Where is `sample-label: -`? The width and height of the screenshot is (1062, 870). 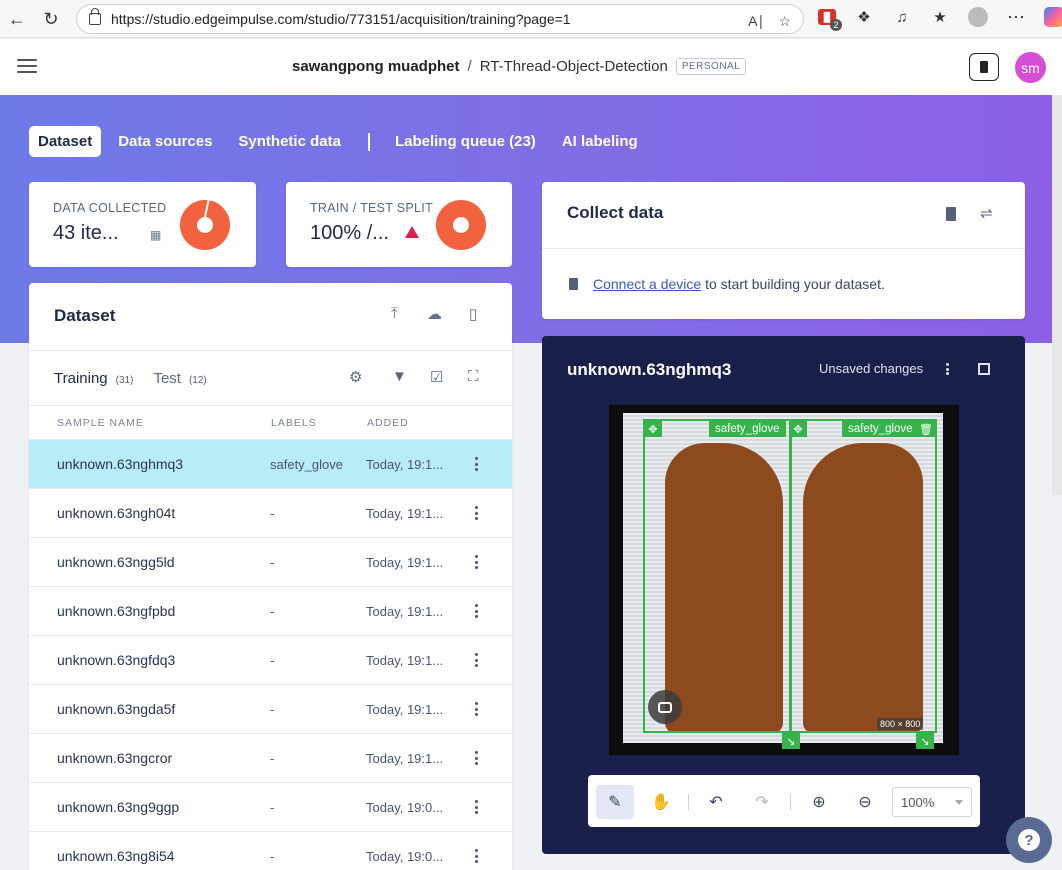 sample-label: - is located at coordinates (272, 856).